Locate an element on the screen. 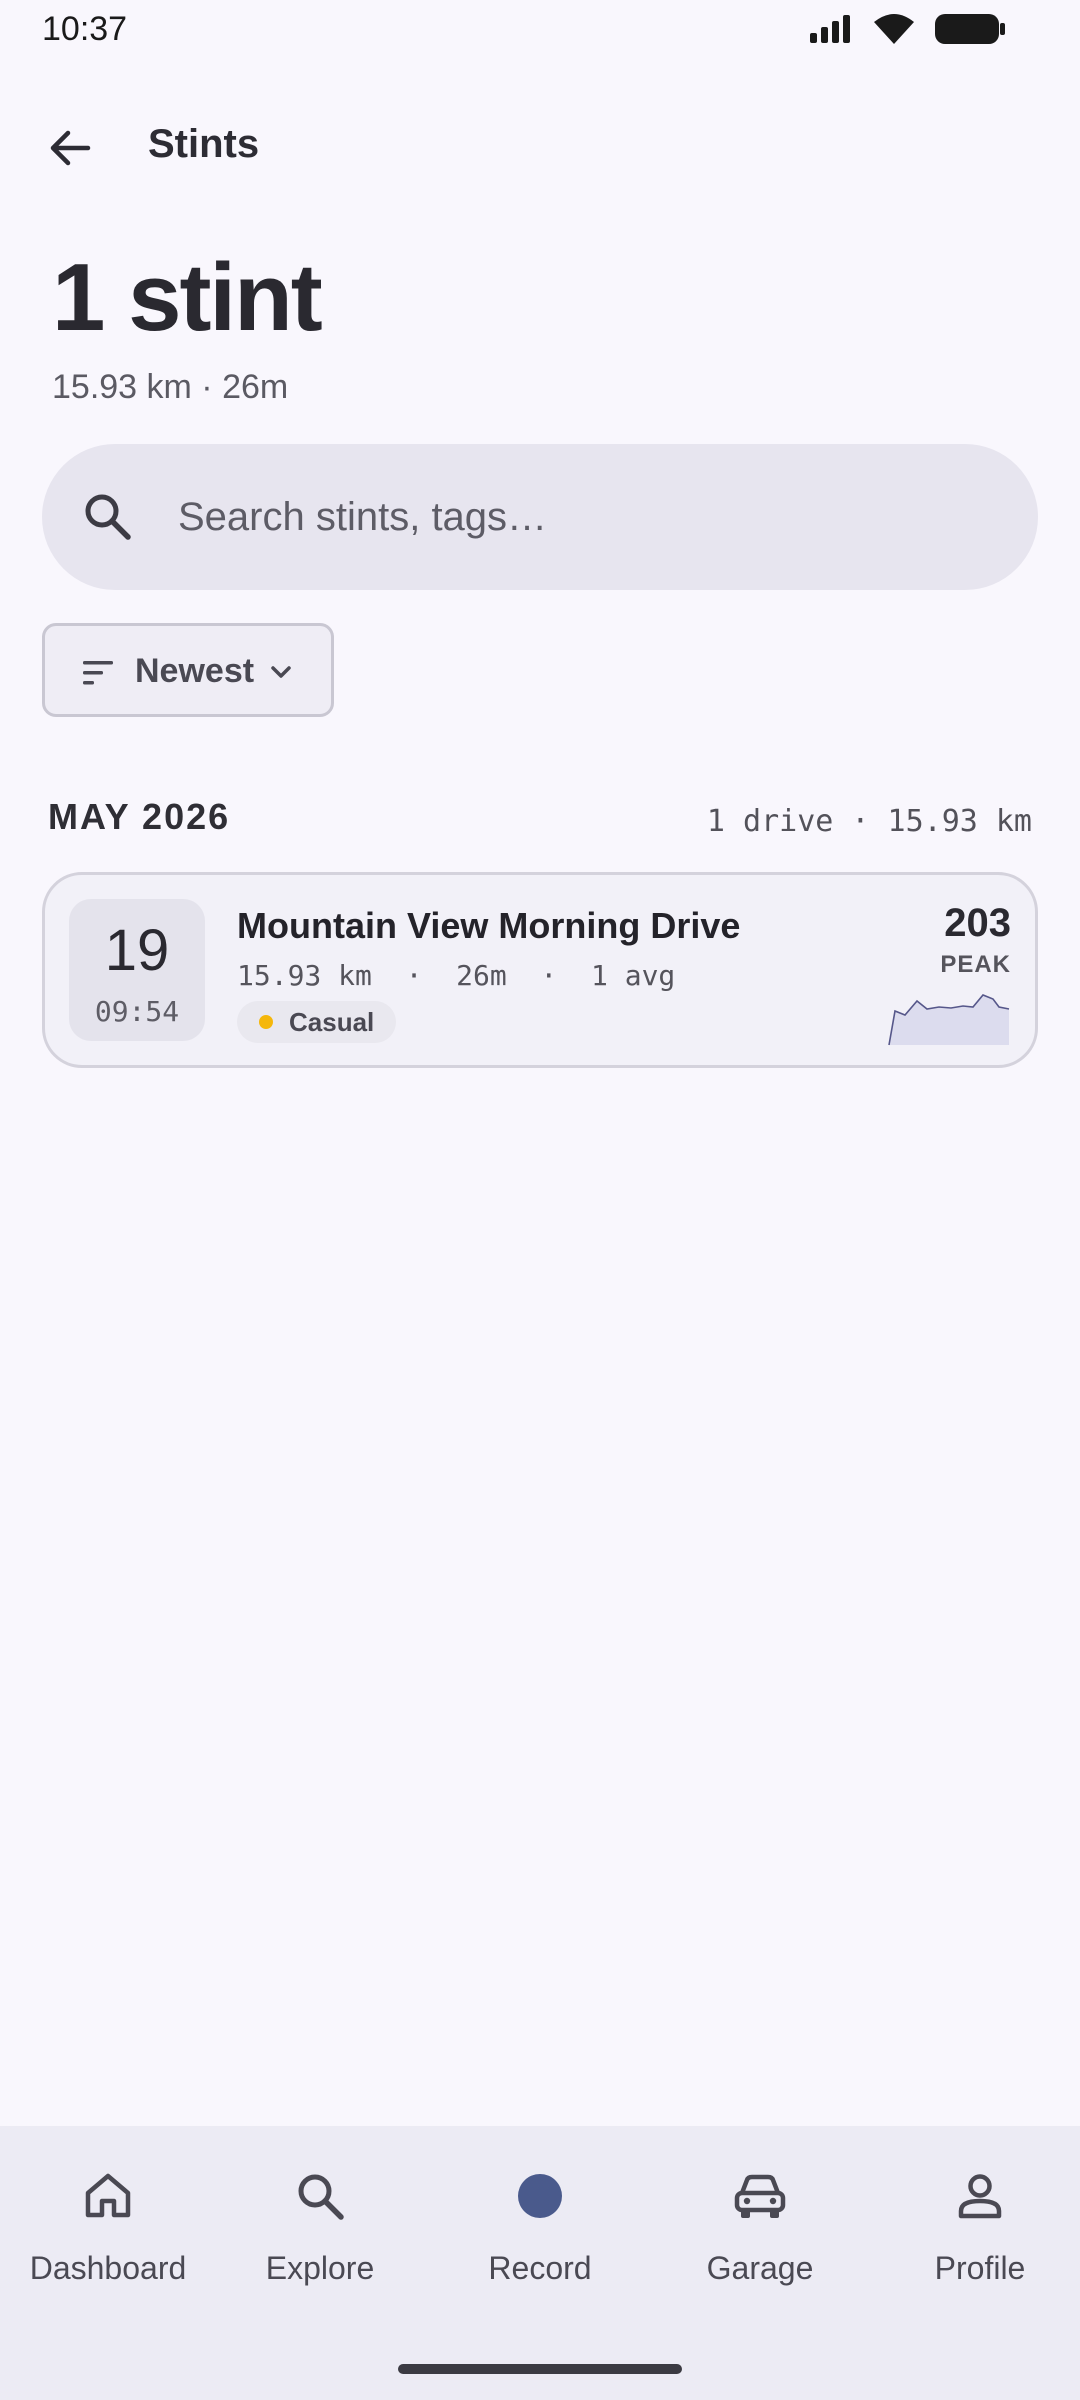 The height and width of the screenshot is (2400, 1080). back-button is located at coordinates (70, 148).